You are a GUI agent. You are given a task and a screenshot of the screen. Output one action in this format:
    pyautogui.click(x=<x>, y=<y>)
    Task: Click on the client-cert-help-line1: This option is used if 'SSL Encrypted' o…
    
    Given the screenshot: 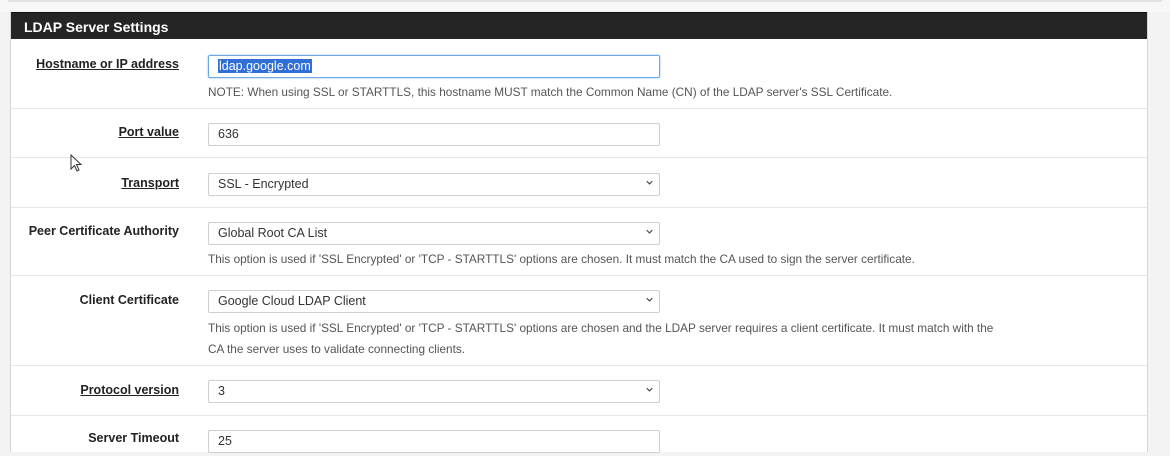 What is the action you would take?
    pyautogui.click(x=601, y=328)
    